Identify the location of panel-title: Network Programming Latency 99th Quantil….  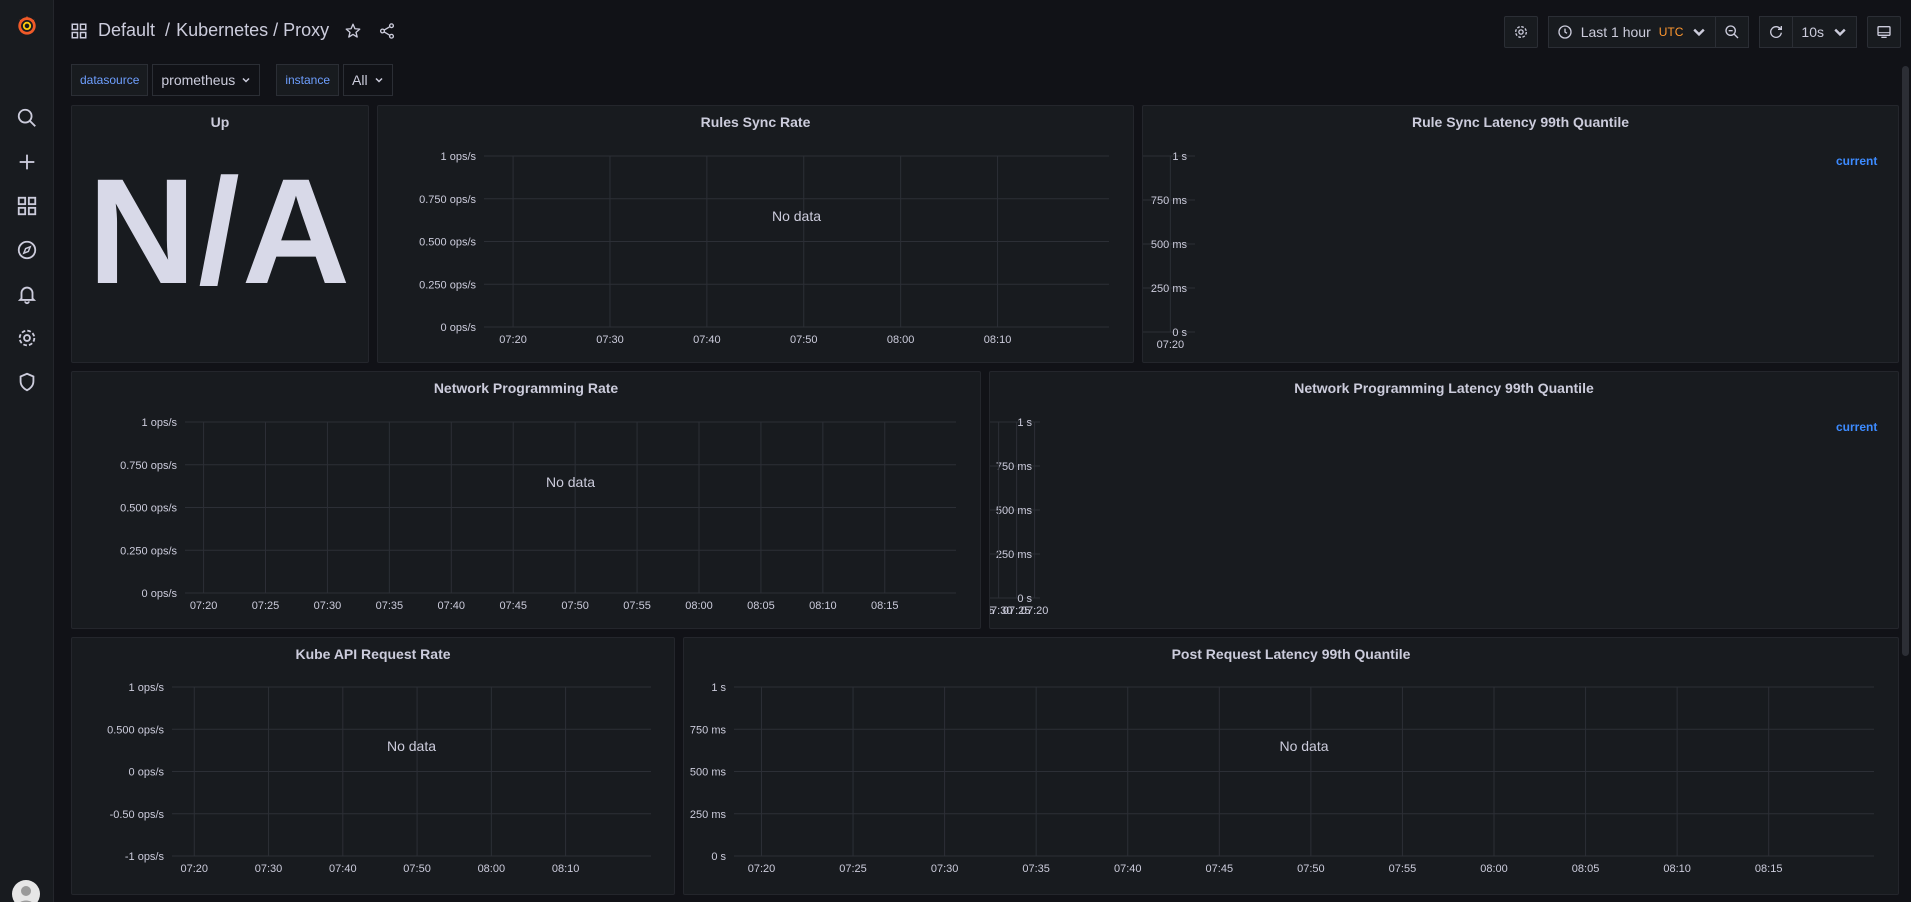
(1444, 388).